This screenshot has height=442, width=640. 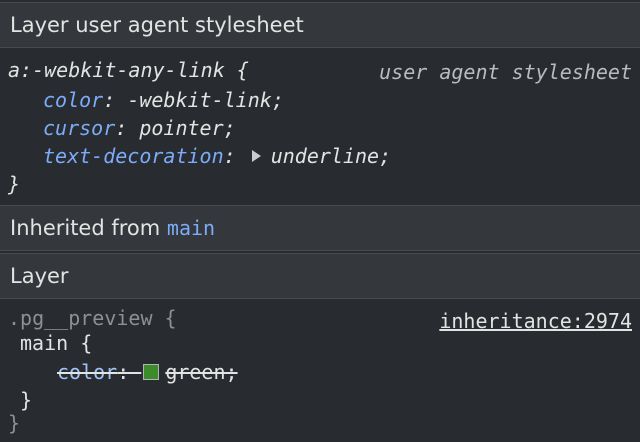 I want to click on property-name: cursor, so click(x=79, y=128).